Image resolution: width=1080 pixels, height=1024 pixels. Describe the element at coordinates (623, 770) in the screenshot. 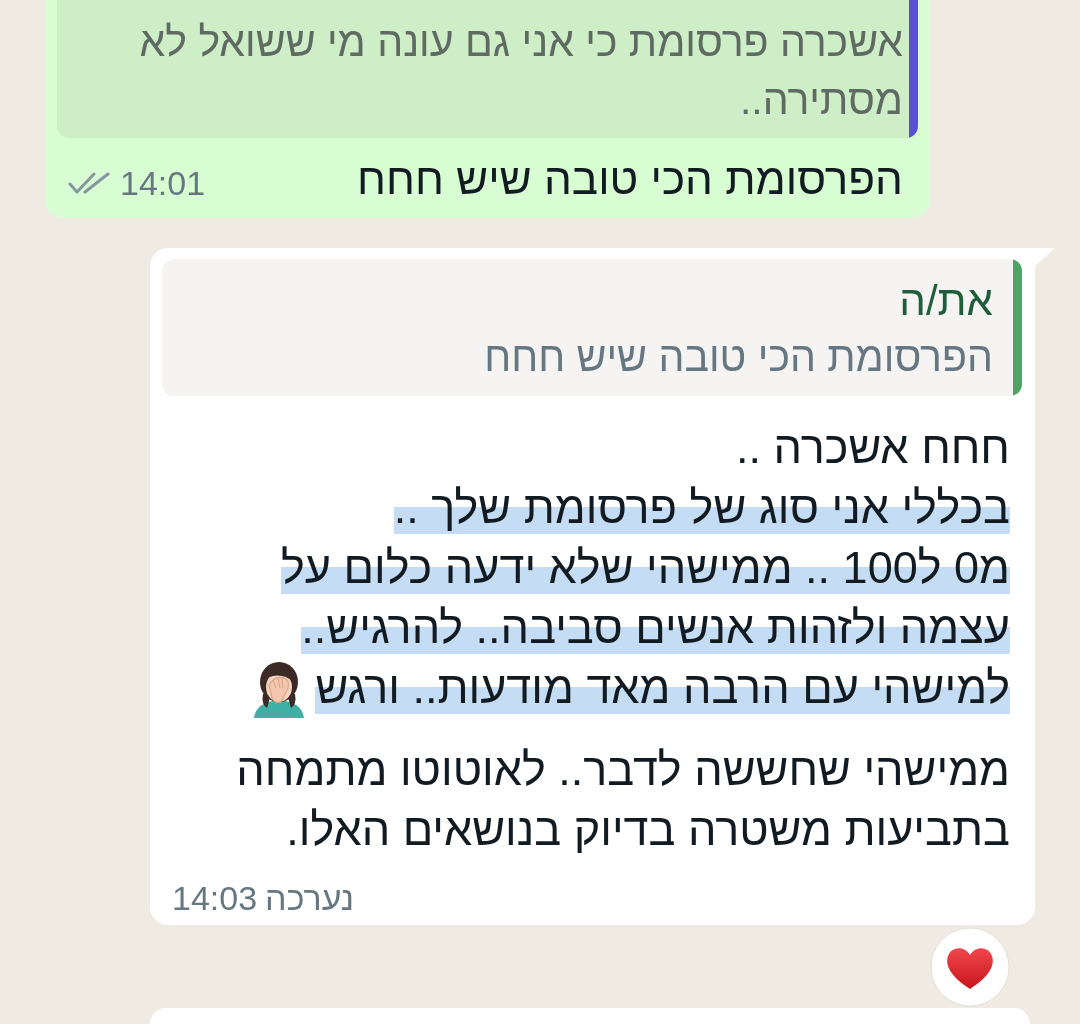

I see `message-text-line: ממישהי שחששה לדבר.. לאוטוטו מתמחה` at that location.